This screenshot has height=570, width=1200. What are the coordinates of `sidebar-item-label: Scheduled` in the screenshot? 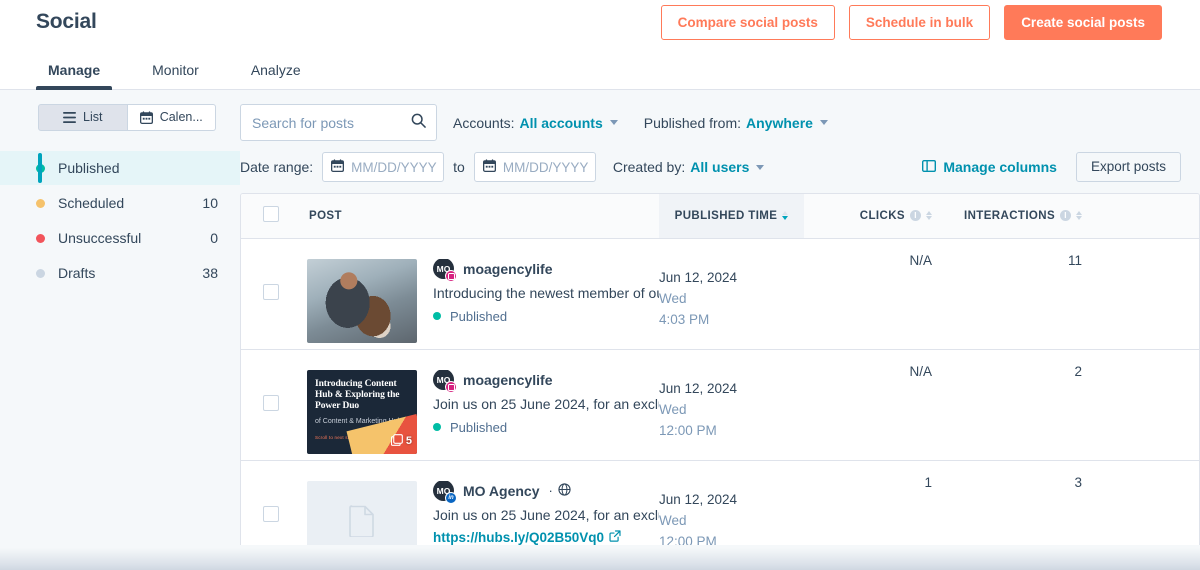 It's located at (91, 203).